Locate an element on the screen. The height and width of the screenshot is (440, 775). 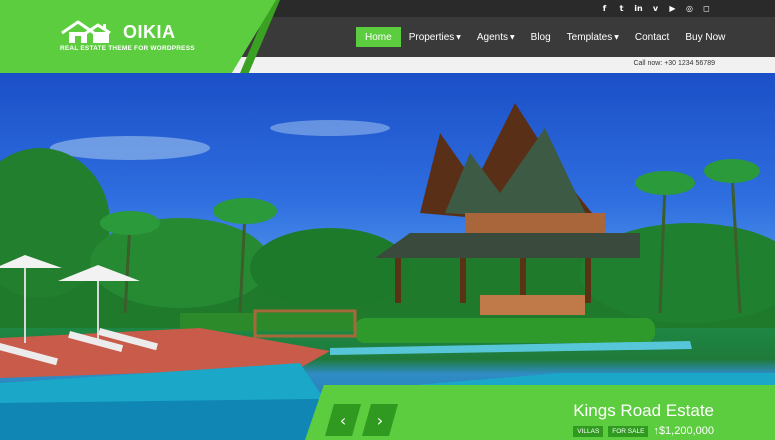
nav-item-buy-now: Buy Now is located at coordinates (705, 37).